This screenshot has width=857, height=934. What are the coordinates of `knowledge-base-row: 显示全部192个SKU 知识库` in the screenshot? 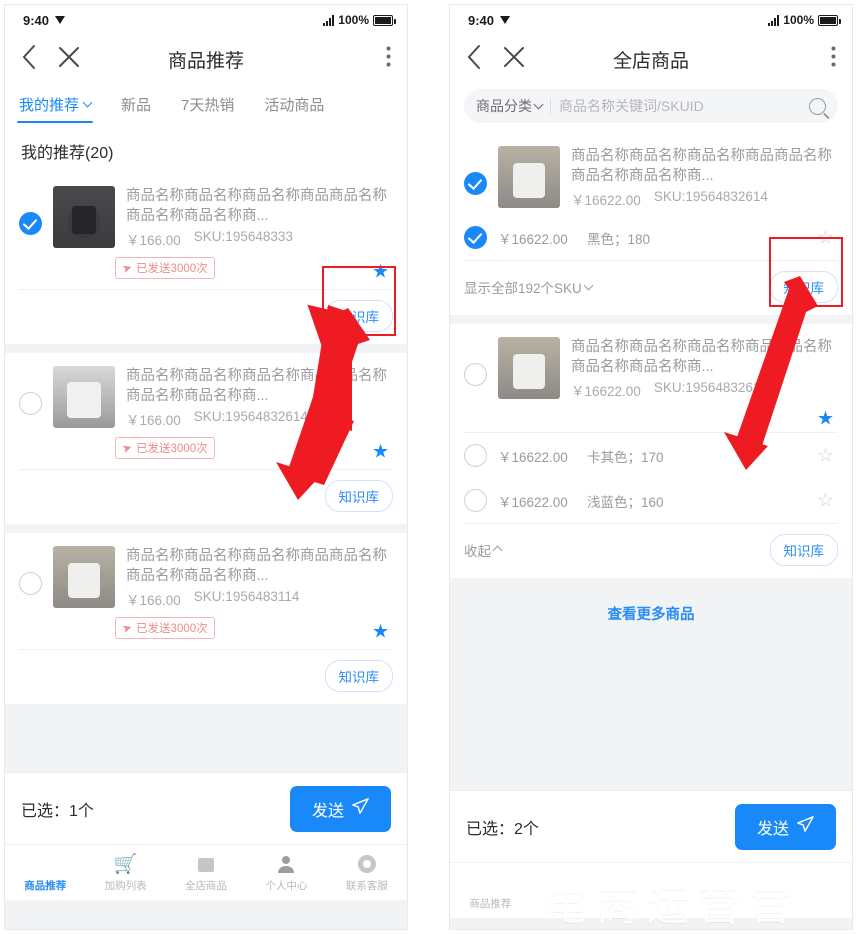 It's located at (651, 288).